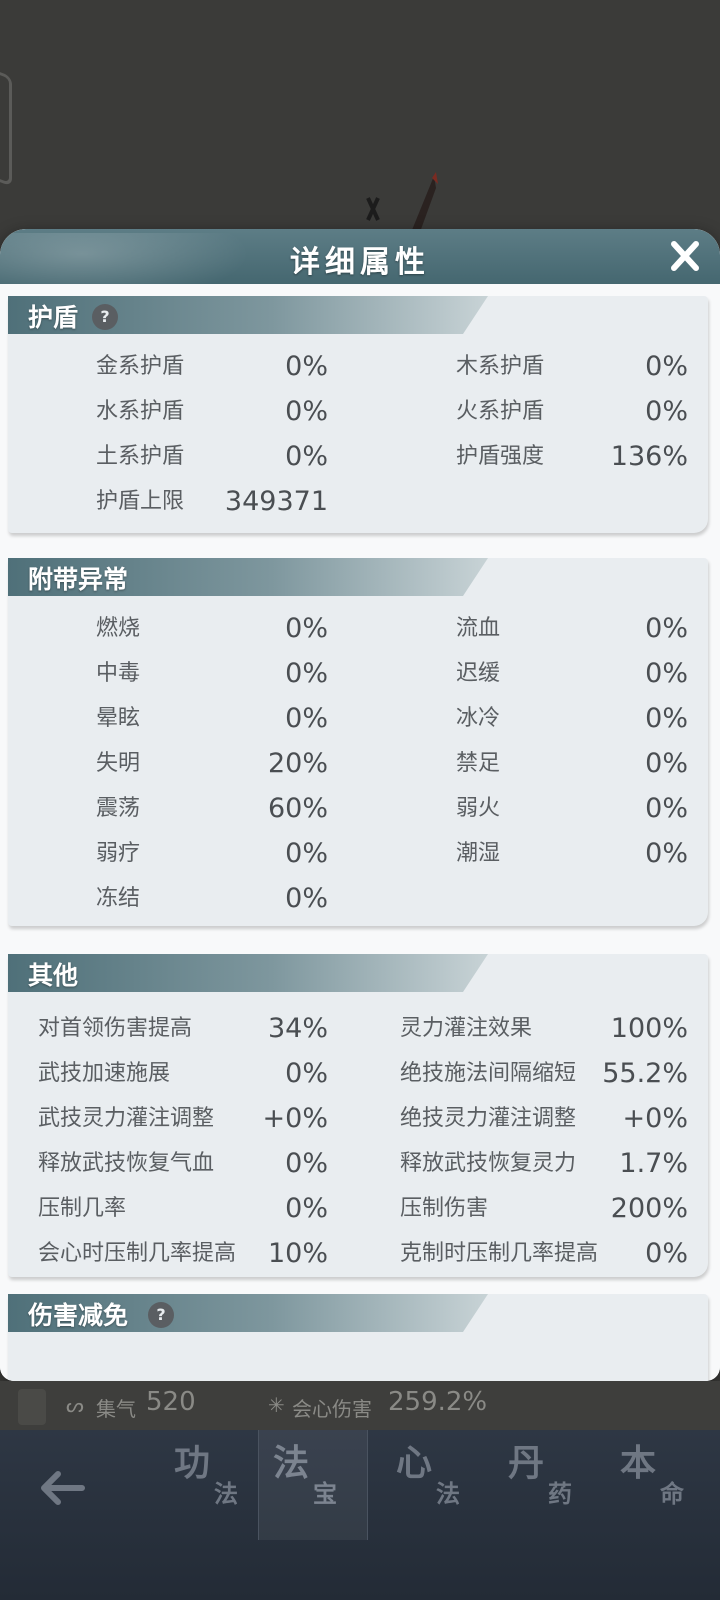 The image size is (720, 1600). Describe the element at coordinates (192, 1463) in the screenshot. I see `tab-main-label: 功` at that location.